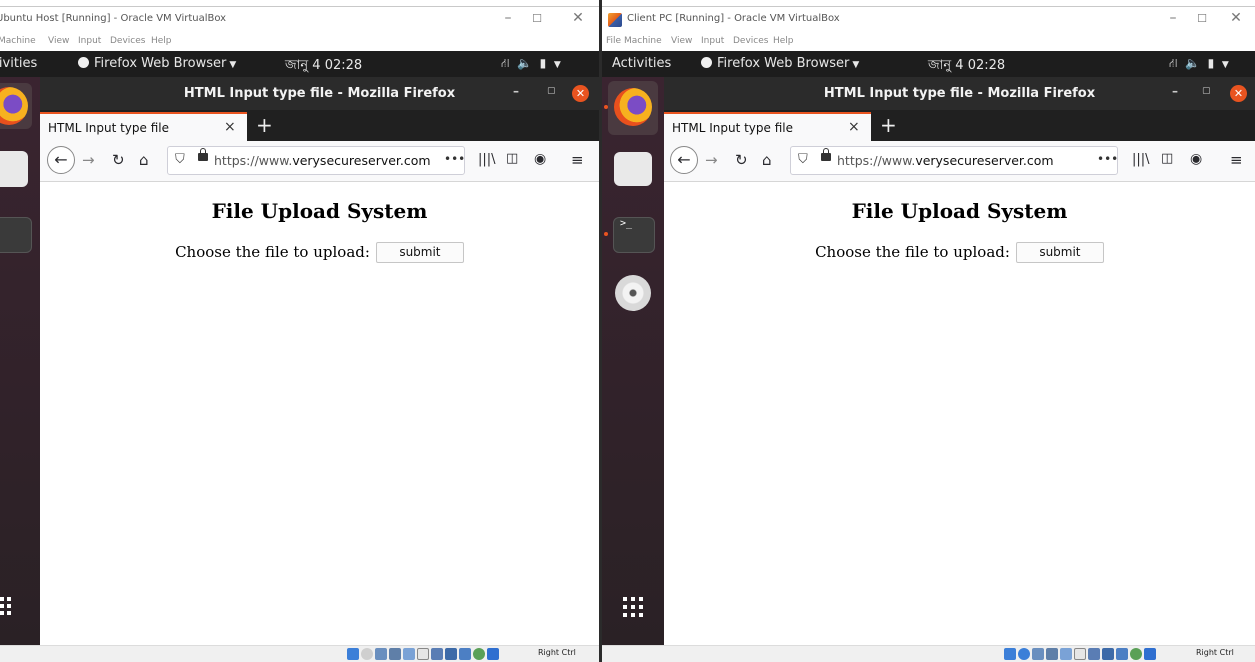 This screenshot has height=662, width=1255. I want to click on firefox-window-title: HTML Input type file - Mozilla Firefox, so click(959, 93).